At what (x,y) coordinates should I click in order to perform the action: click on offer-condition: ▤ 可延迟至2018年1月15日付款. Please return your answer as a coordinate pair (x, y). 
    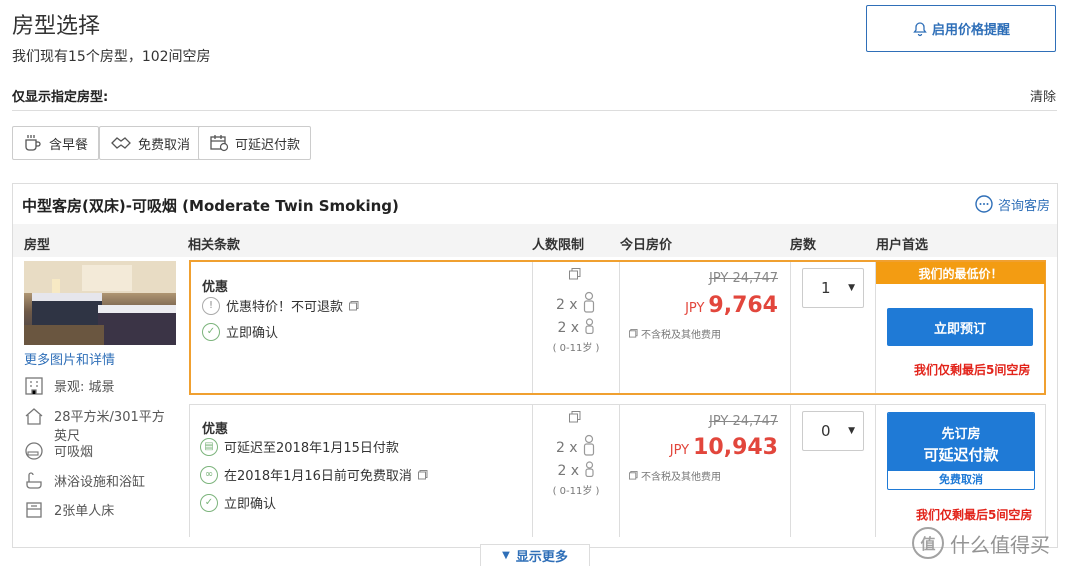
    Looking at the image, I should click on (299, 446).